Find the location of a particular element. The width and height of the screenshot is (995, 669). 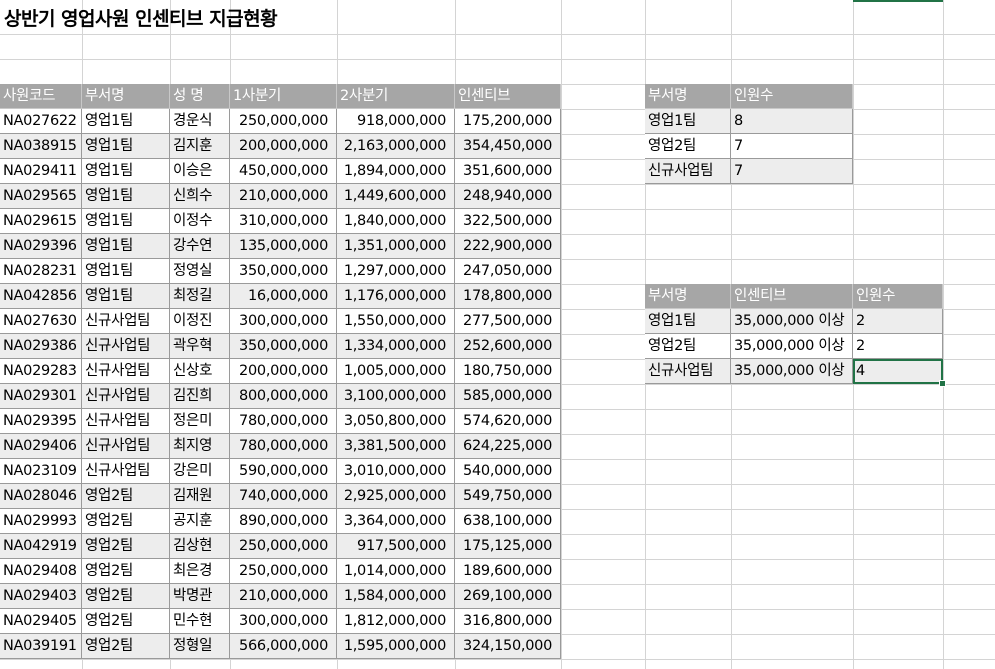

table-cell: NA038915 is located at coordinates (41, 146).